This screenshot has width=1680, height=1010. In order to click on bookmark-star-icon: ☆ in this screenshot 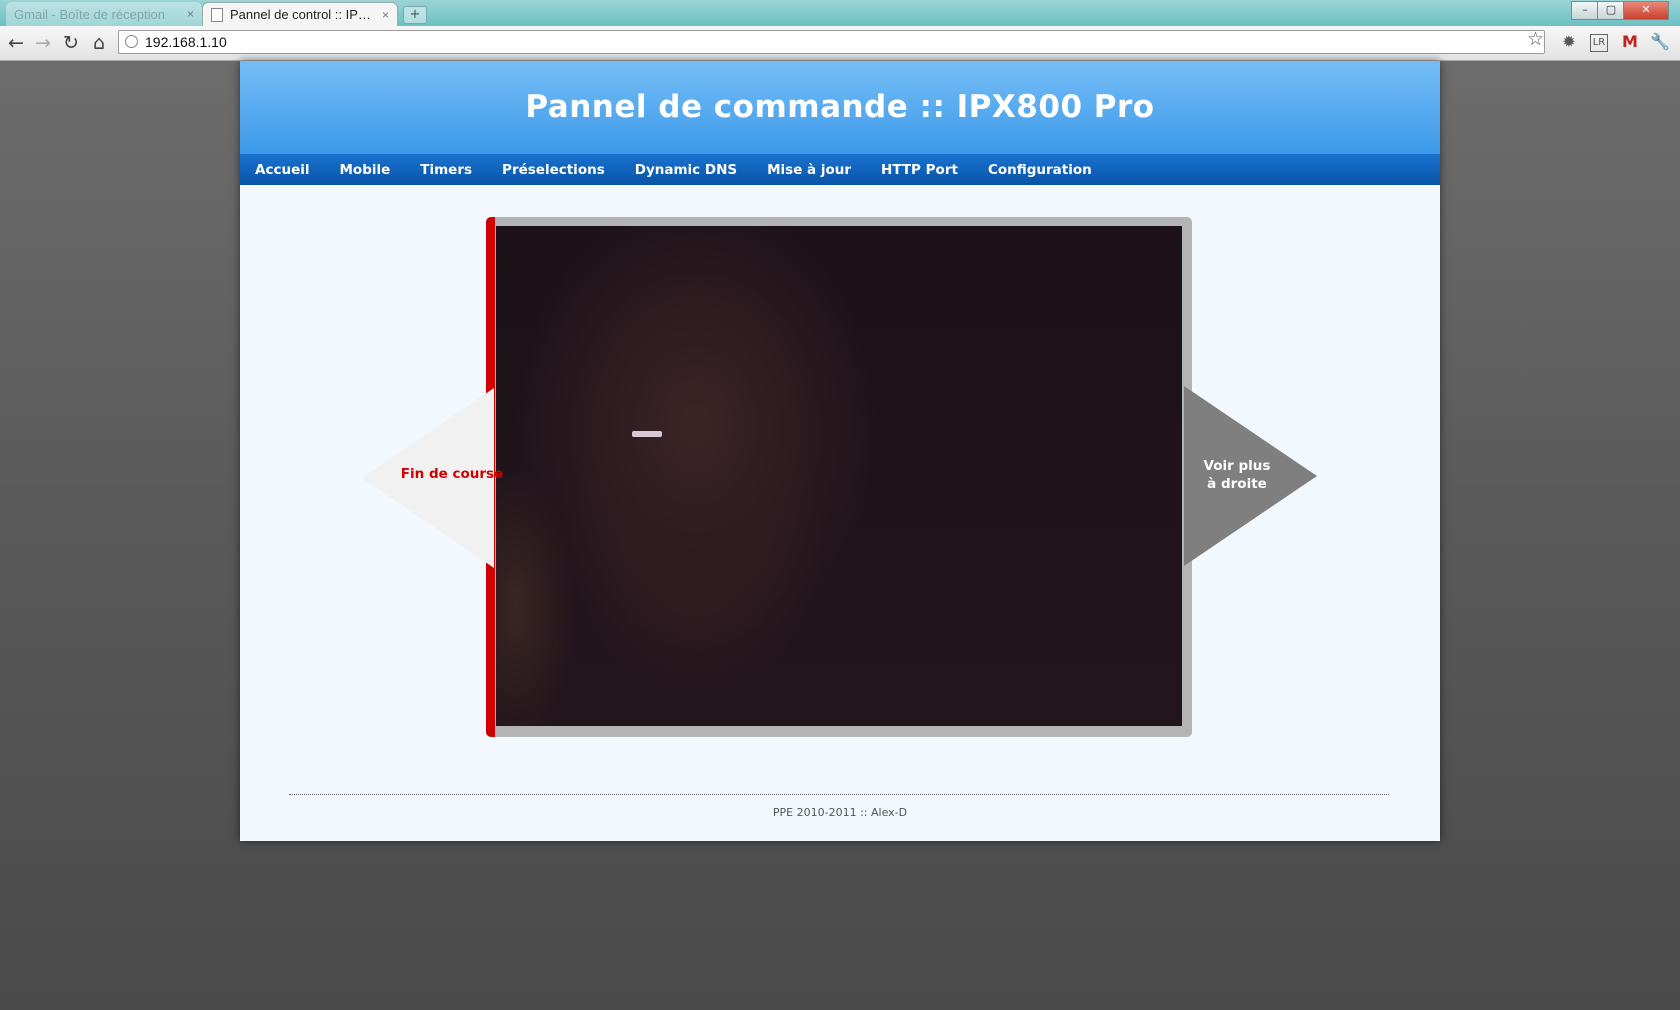, I will do `click(1535, 39)`.